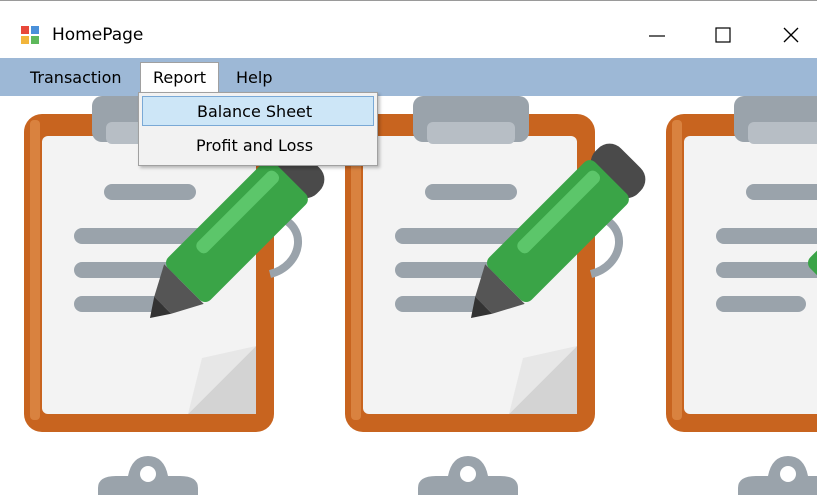 The image size is (817, 495). What do you see at coordinates (408, 77) in the screenshot?
I see `menu-bar: Transaction Report Help` at bounding box center [408, 77].